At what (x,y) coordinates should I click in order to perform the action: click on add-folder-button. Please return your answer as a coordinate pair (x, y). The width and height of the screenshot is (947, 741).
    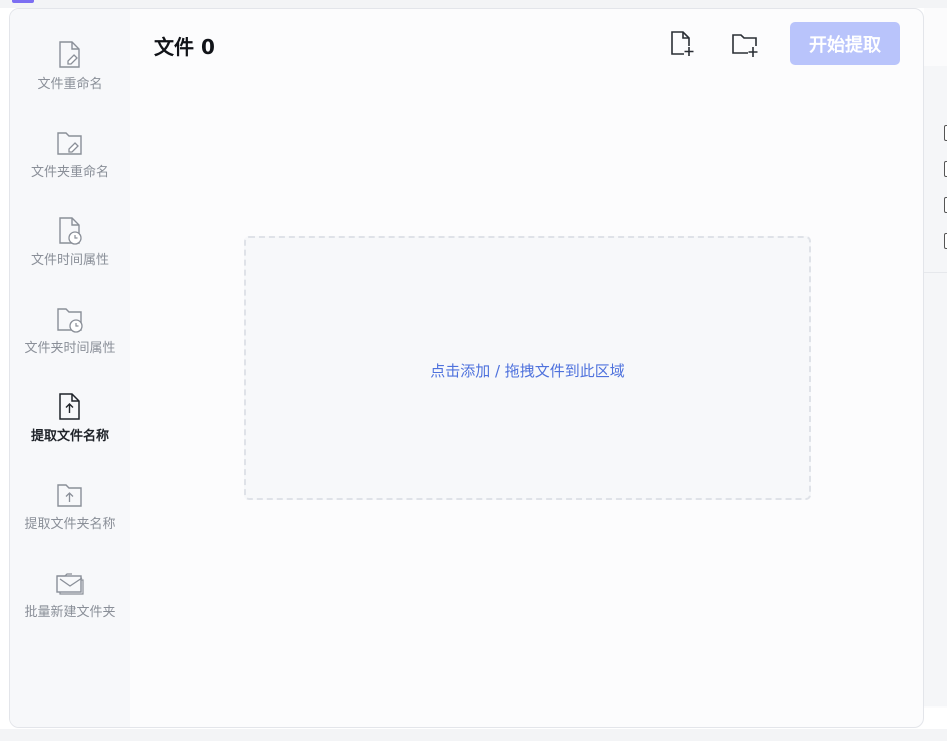
    Looking at the image, I should click on (745, 44).